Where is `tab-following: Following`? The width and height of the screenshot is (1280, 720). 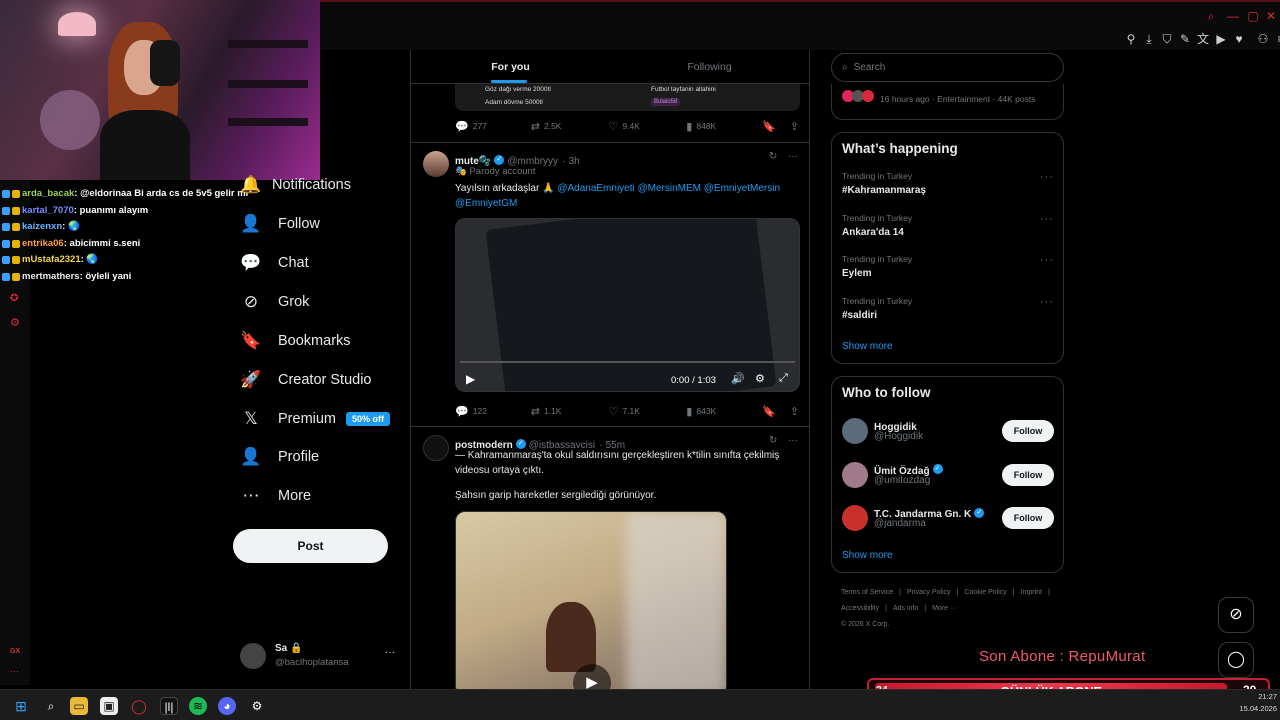 tab-following: Following is located at coordinates (709, 66).